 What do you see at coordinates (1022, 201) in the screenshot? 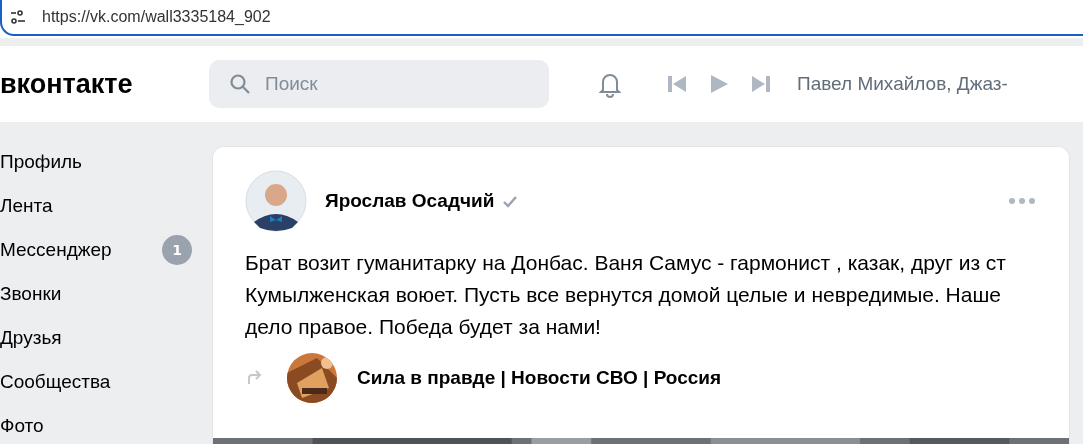
I see `more-options-icon` at bounding box center [1022, 201].